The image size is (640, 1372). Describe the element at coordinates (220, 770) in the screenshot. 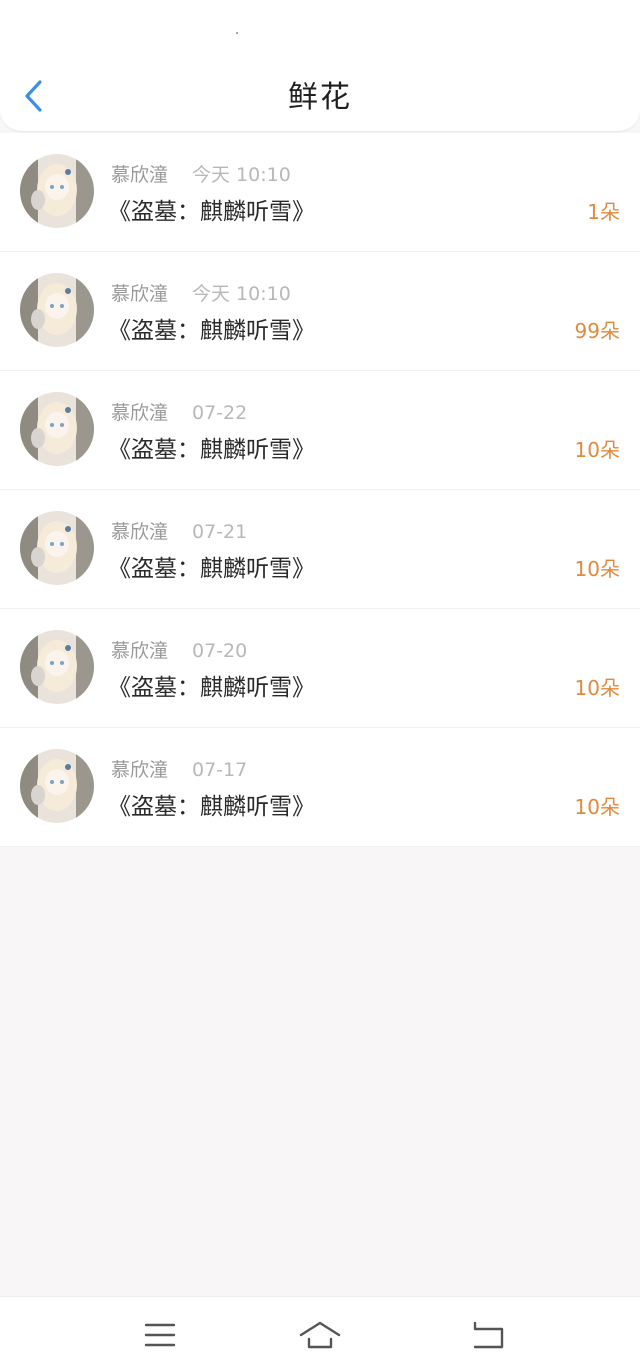

I see `send-time: 07-17` at that location.